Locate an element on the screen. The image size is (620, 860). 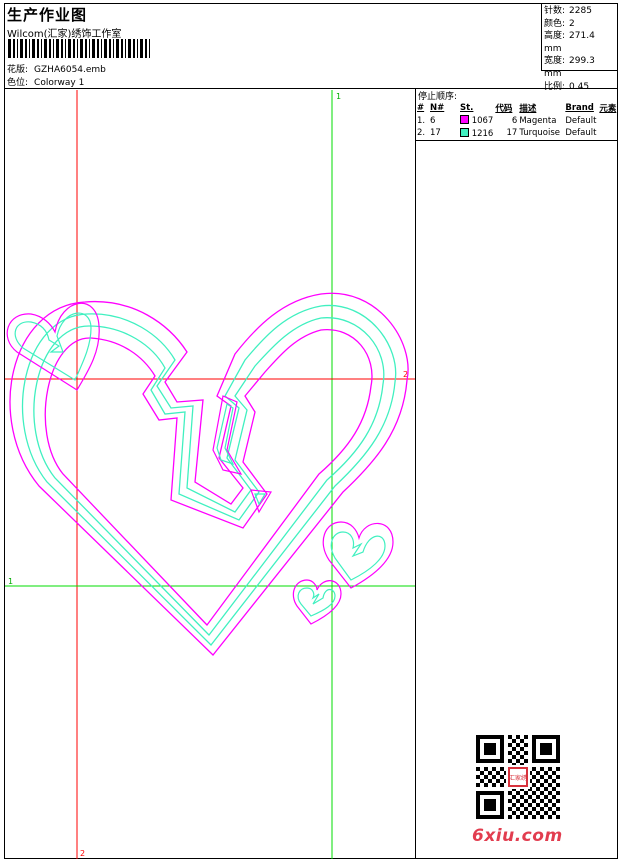
colorway-name: Colorway 1 is located at coordinates (59, 83).